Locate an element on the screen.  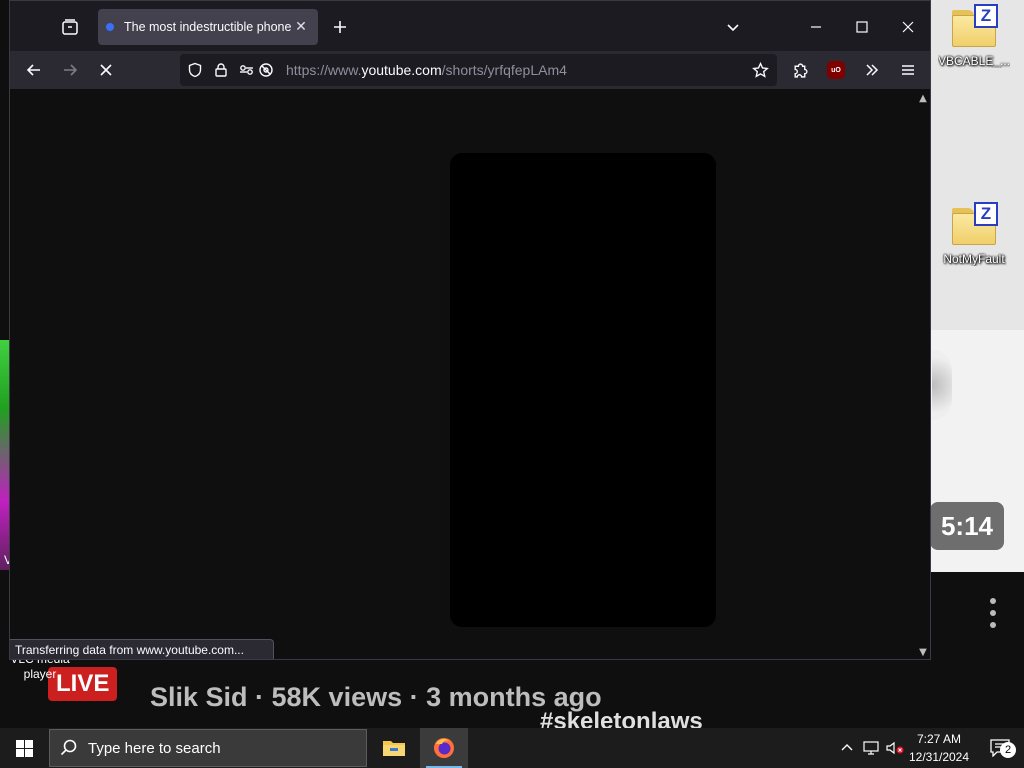
notification-count-badge: 2 is located at coordinates (1008, 750).